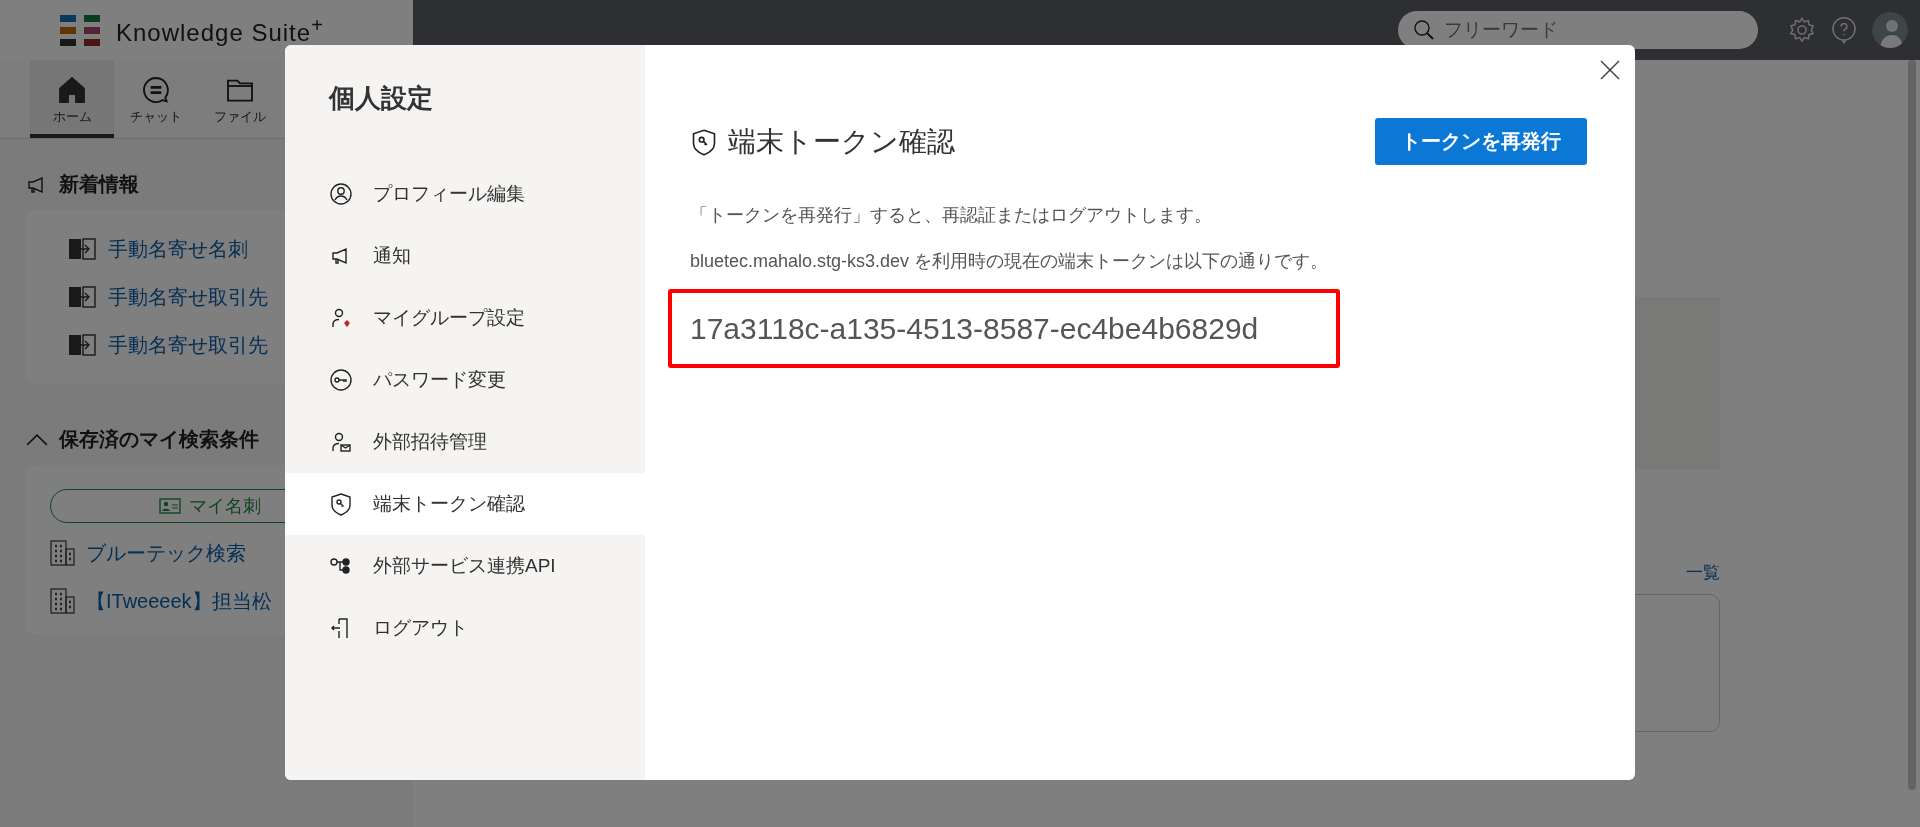 This screenshot has height=827, width=1920. I want to click on menu-item: プロフィール編集, so click(465, 194).